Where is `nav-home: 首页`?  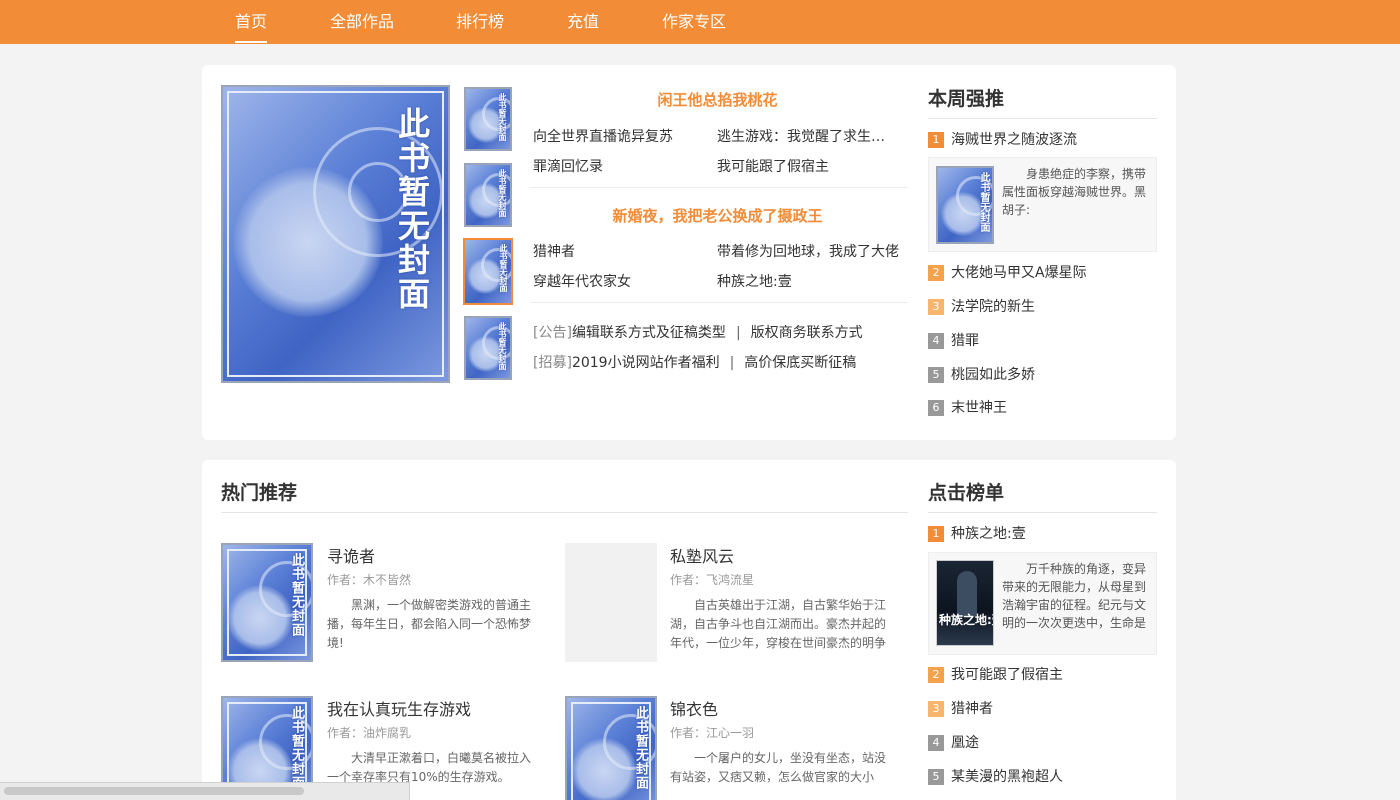
nav-home: 首页 is located at coordinates (251, 27).